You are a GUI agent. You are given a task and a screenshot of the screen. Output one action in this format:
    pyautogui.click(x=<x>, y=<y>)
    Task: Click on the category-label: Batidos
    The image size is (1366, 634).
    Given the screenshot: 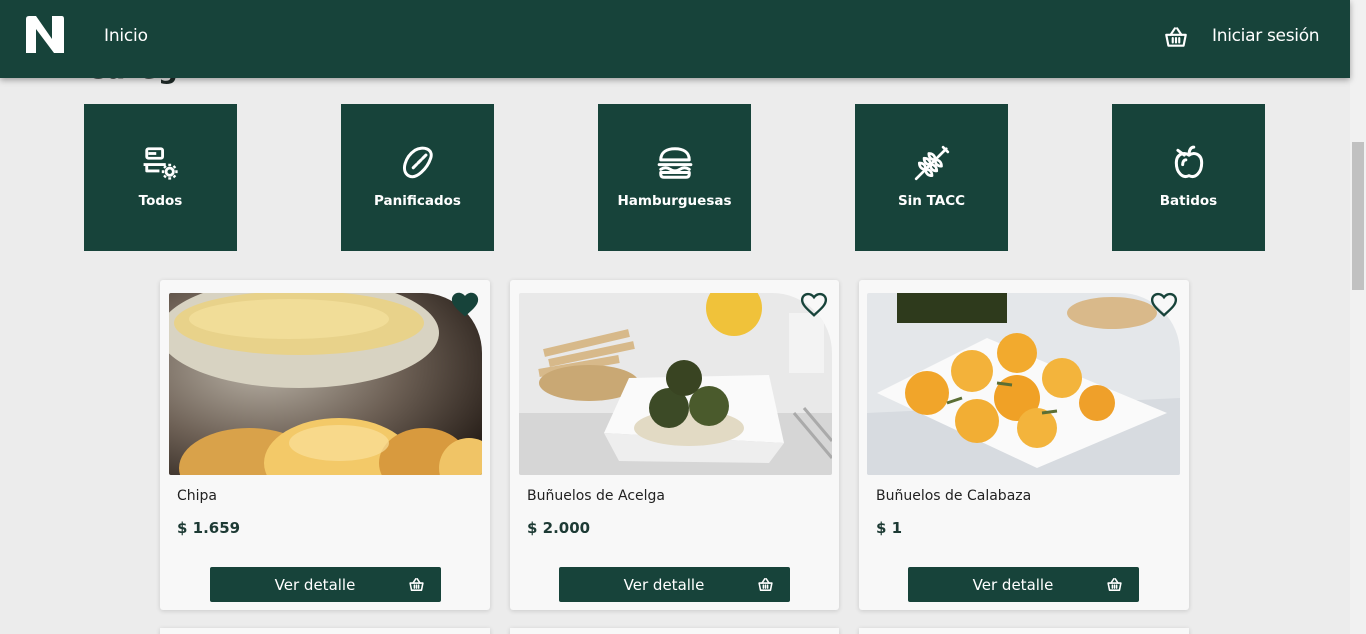 What is the action you would take?
    pyautogui.click(x=1188, y=201)
    